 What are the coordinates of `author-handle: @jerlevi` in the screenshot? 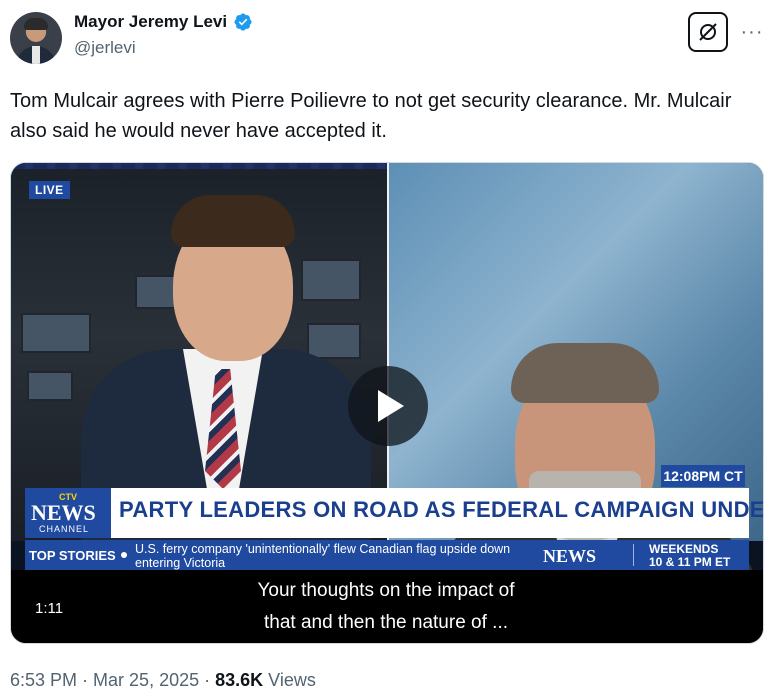 It's located at (105, 48).